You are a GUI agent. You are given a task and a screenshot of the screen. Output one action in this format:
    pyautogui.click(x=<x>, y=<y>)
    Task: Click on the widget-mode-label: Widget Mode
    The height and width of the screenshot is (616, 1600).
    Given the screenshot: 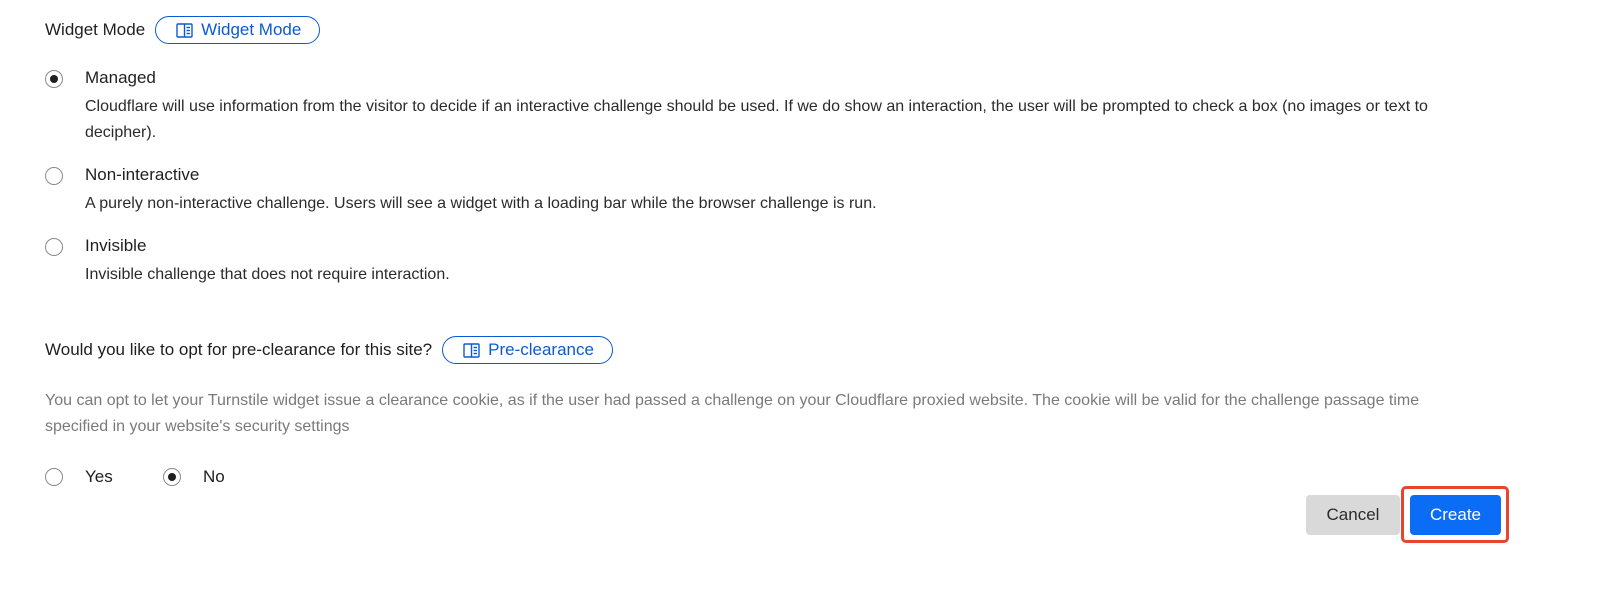 What is the action you would take?
    pyautogui.click(x=95, y=29)
    